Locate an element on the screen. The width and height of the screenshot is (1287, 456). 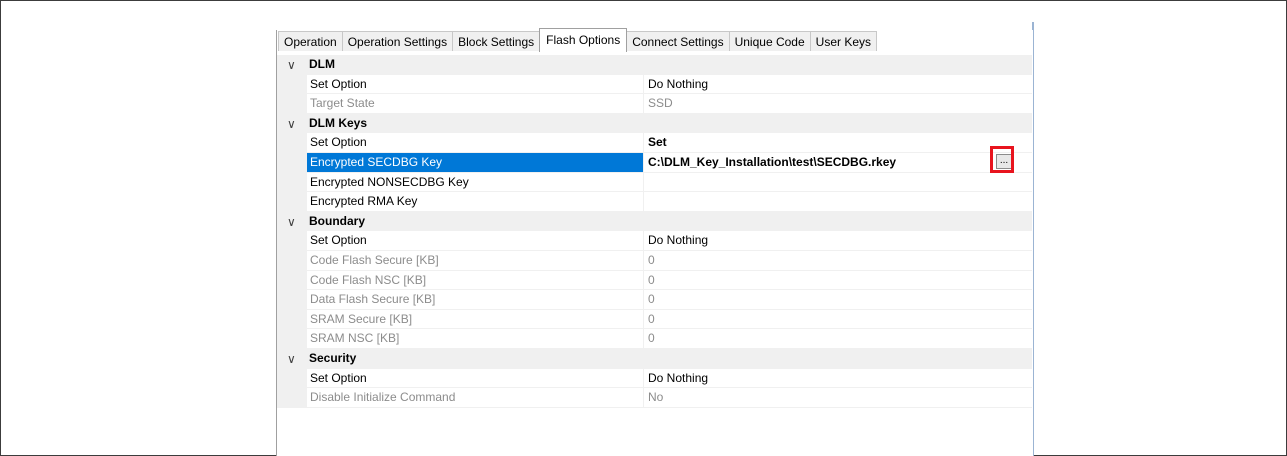
property-row-sram-nsc: SRAM NSC [KB] 0 is located at coordinates (654, 339).